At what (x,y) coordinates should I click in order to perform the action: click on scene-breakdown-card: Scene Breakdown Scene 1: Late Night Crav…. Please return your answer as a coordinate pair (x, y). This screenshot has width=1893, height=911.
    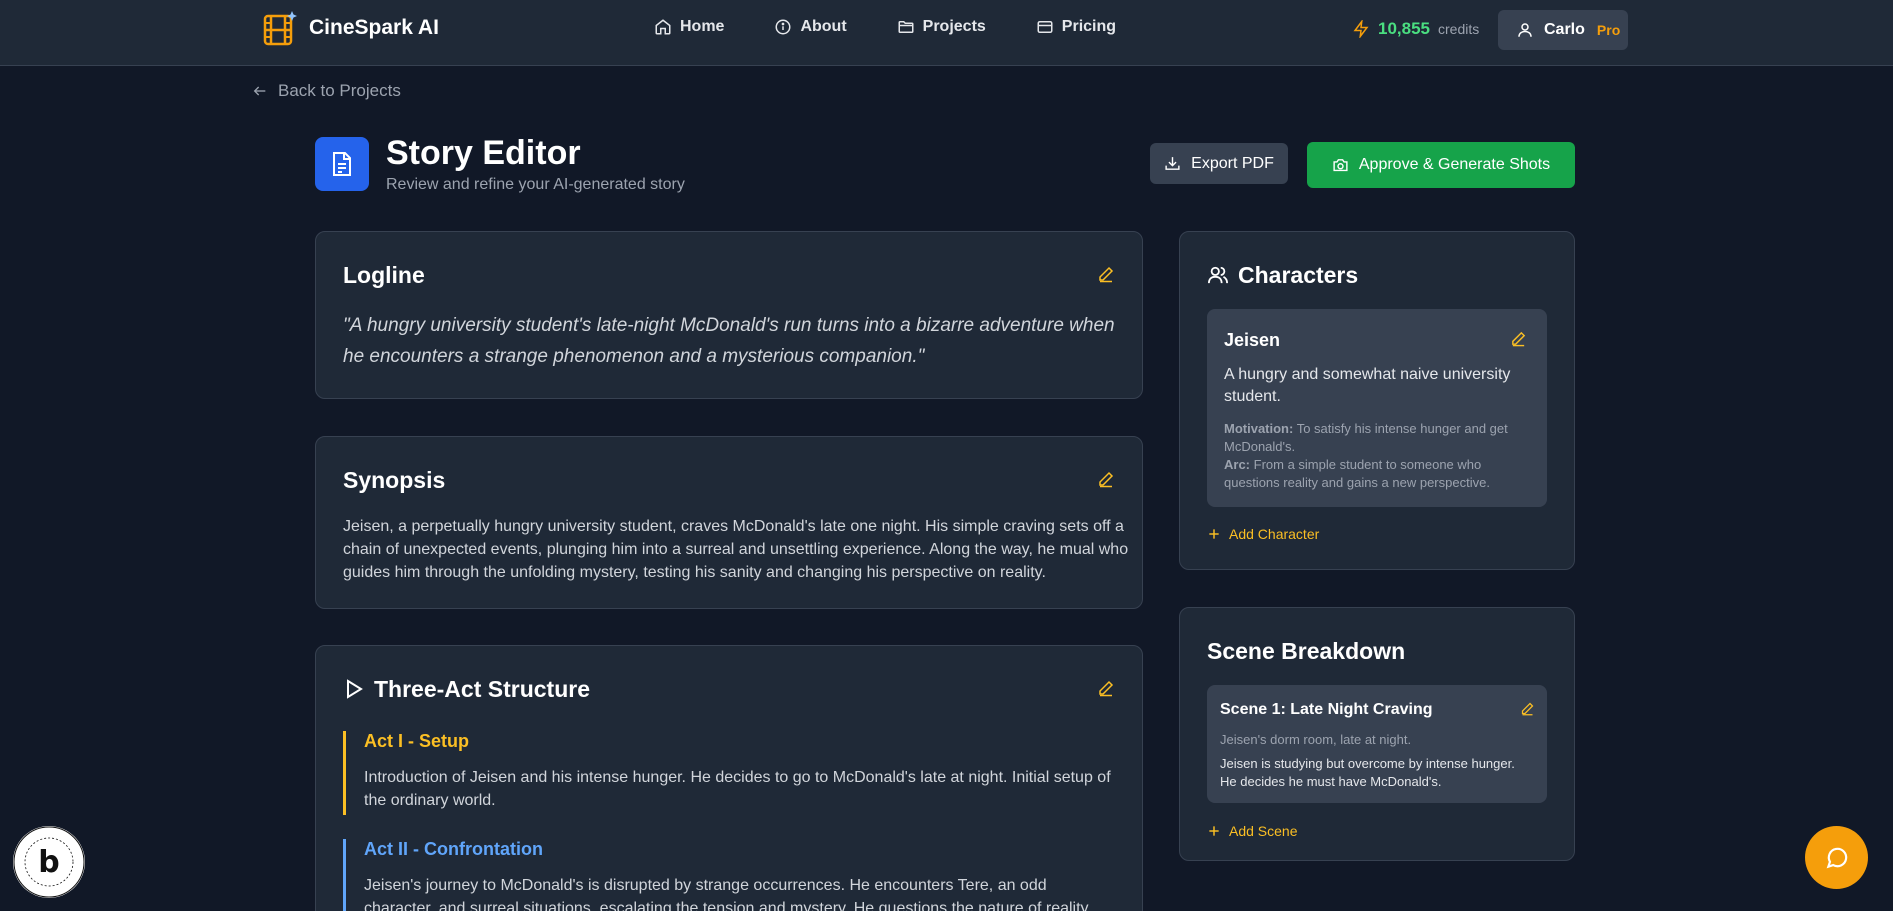
    Looking at the image, I should click on (1377, 734).